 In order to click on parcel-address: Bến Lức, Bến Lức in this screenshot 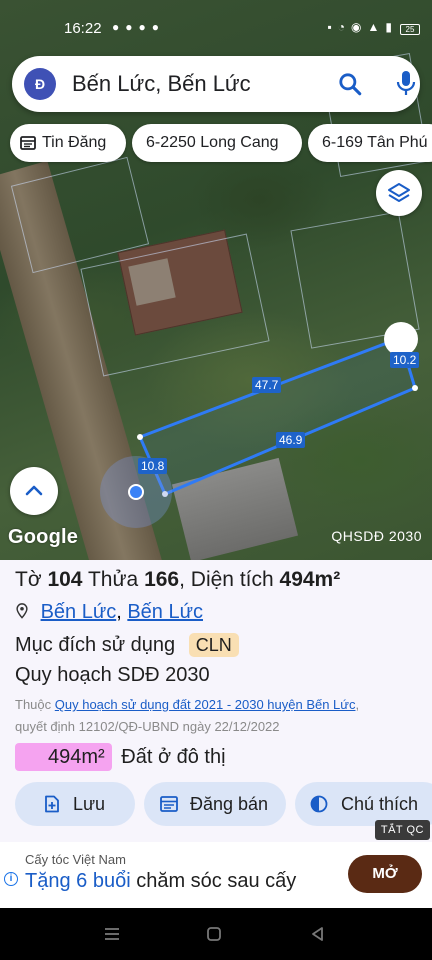, I will do `click(109, 612)`.